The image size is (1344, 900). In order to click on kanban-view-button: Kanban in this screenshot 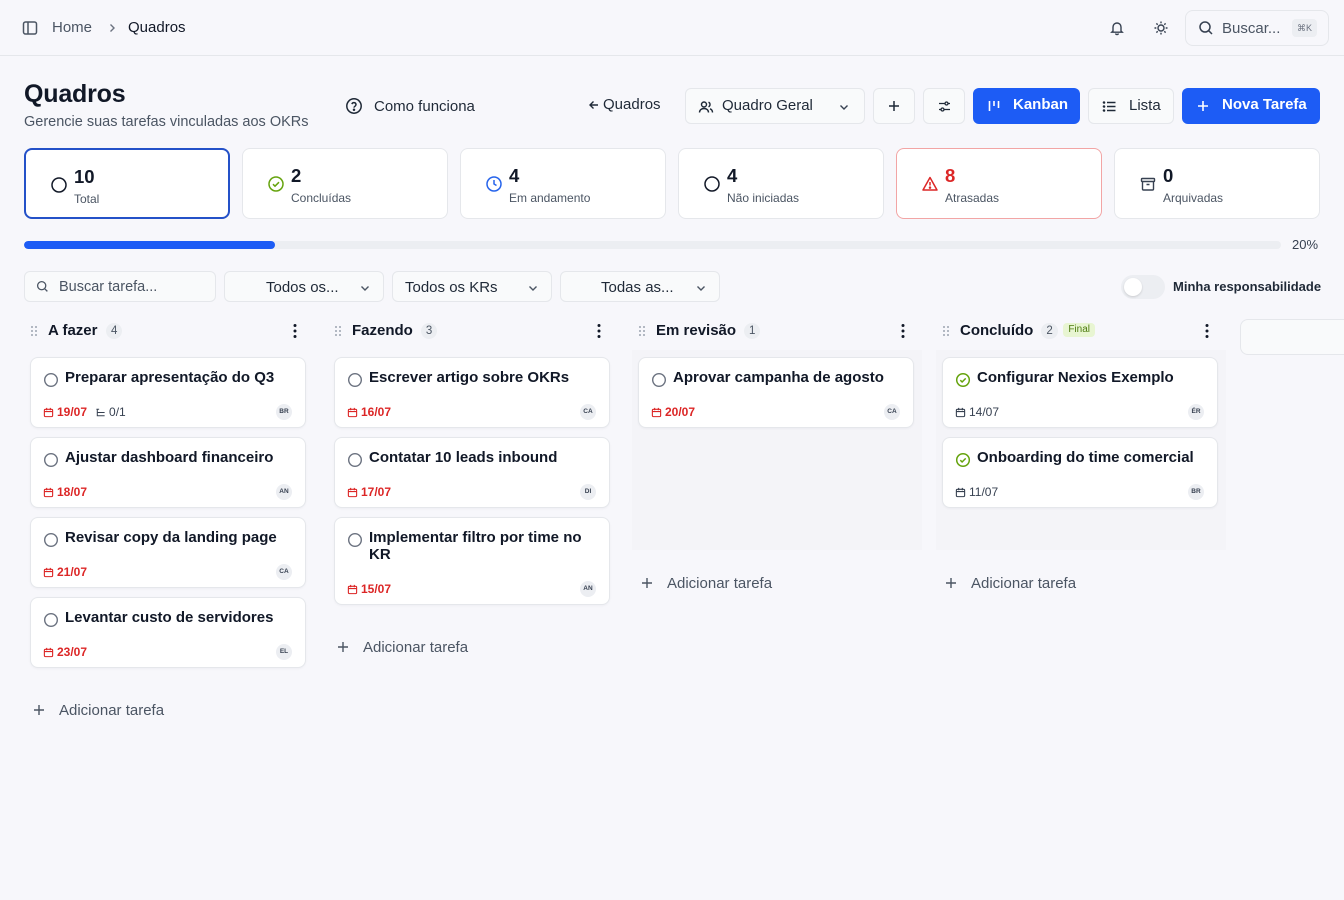, I will do `click(1026, 106)`.